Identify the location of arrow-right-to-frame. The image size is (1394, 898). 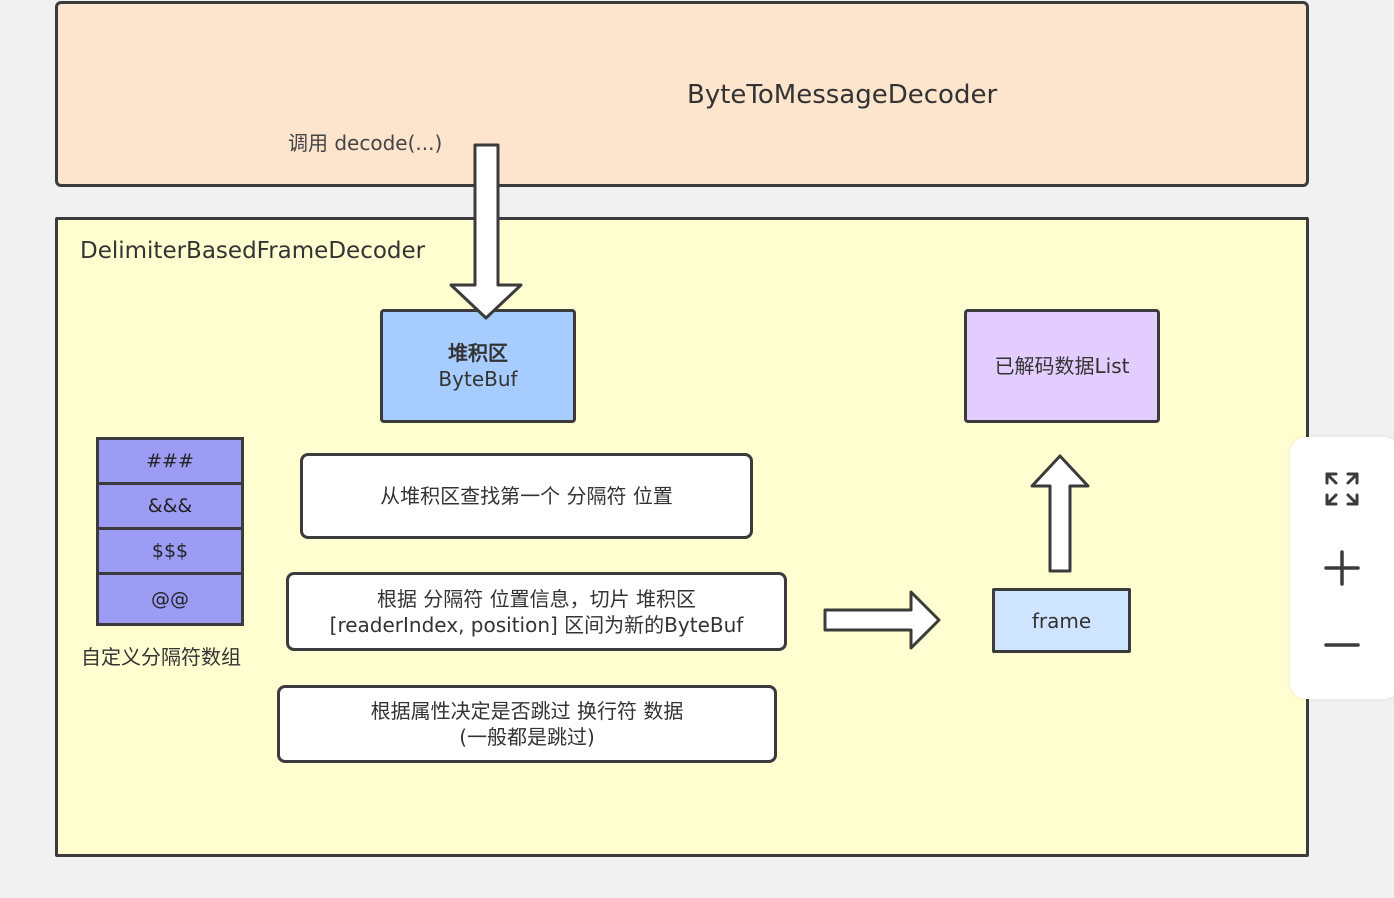
(882, 620).